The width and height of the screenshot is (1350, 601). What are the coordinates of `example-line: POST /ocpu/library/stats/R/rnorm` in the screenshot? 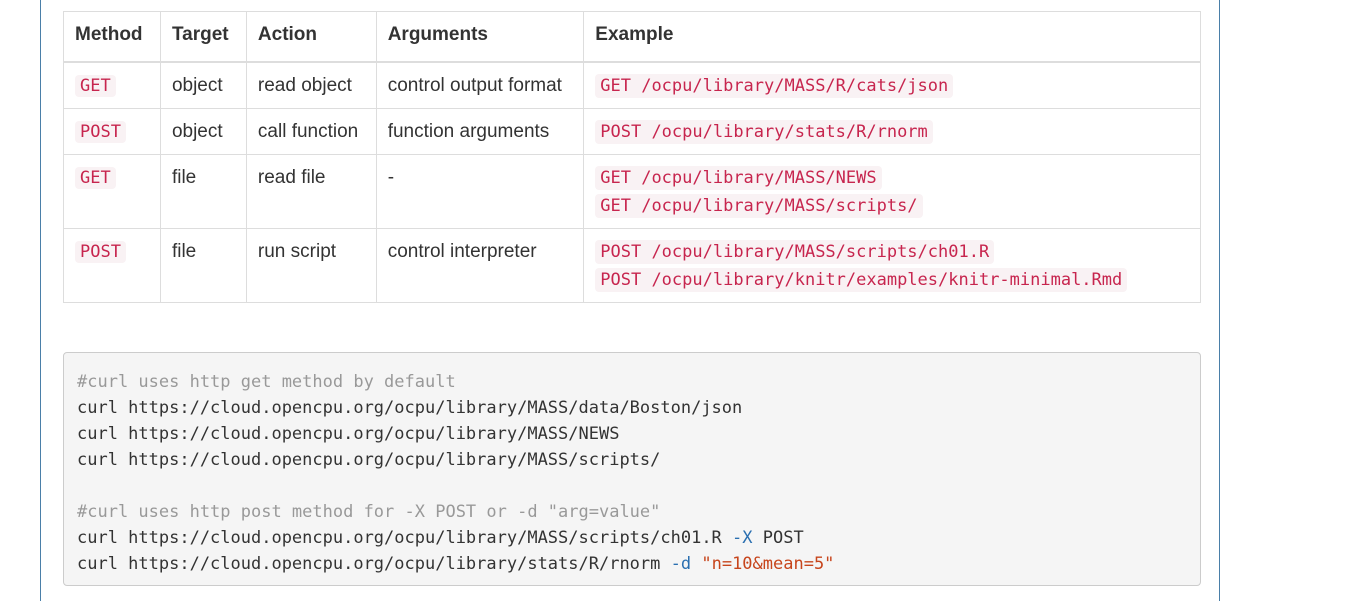 It's located at (892, 132).